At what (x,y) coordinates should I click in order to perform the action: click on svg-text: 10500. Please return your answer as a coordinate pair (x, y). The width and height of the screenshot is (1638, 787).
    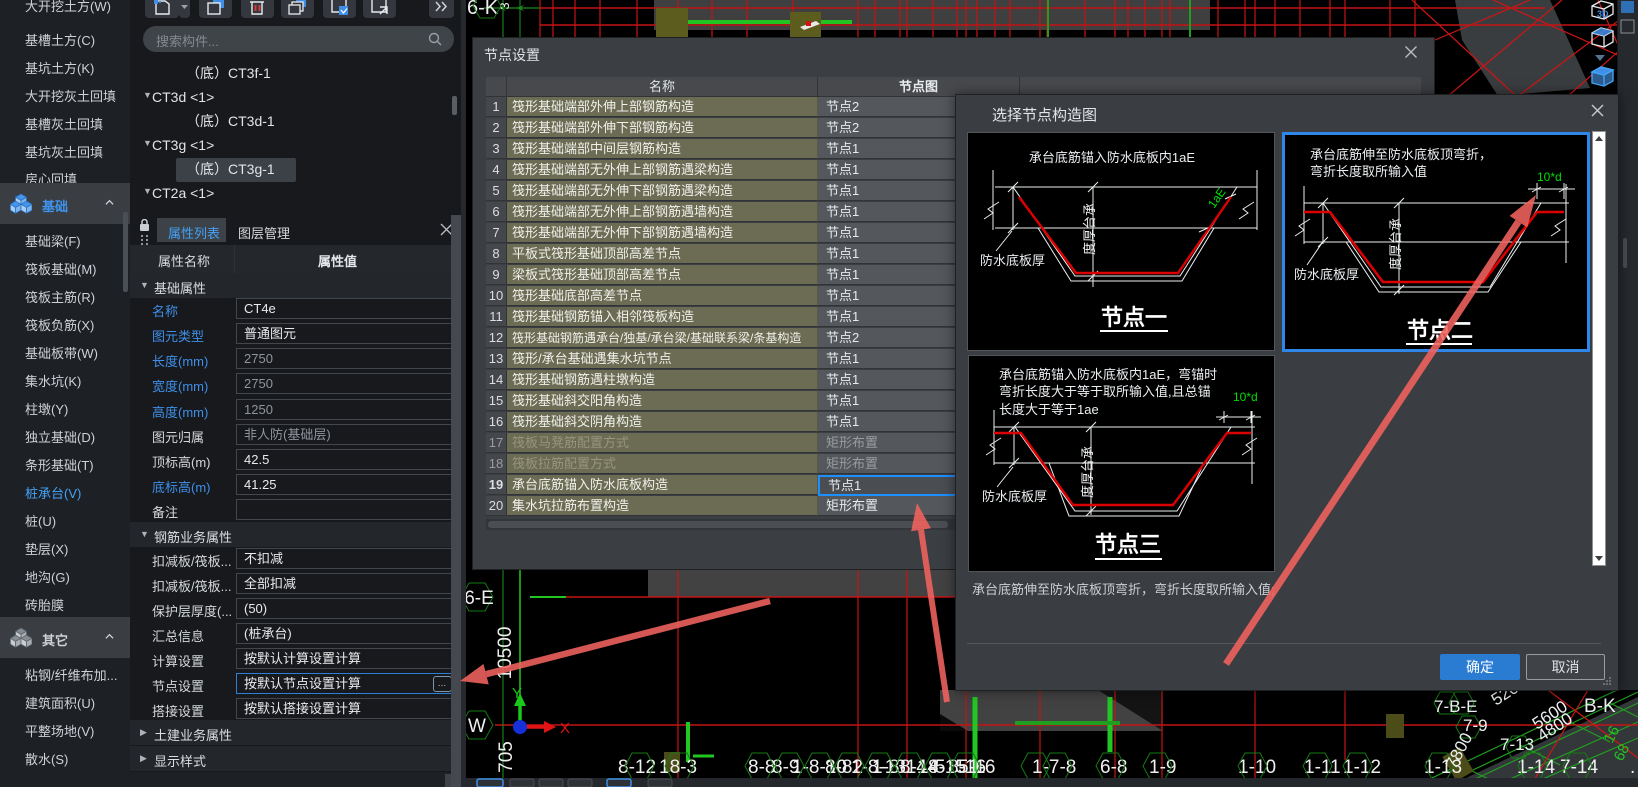
    Looking at the image, I should click on (505, 653).